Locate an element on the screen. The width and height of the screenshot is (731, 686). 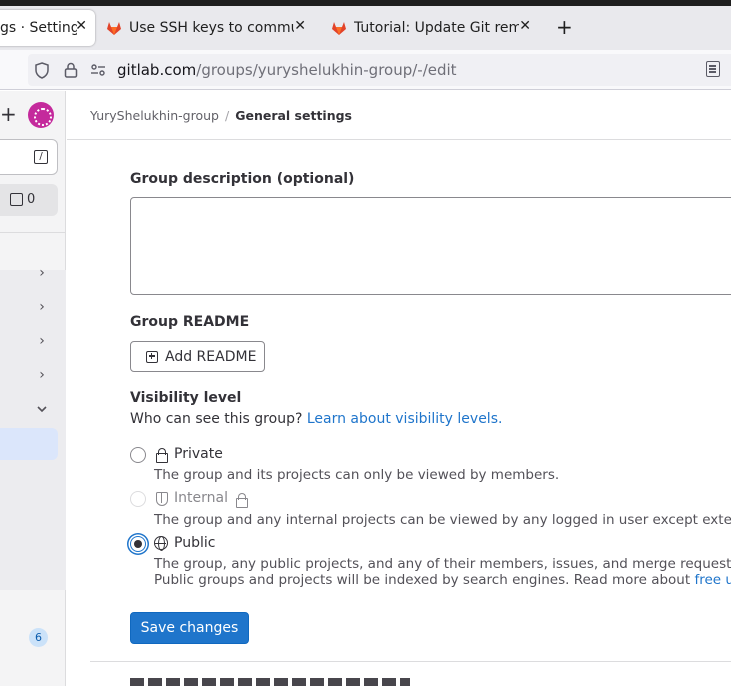
visibility-internal-radio is located at coordinates (138, 499).